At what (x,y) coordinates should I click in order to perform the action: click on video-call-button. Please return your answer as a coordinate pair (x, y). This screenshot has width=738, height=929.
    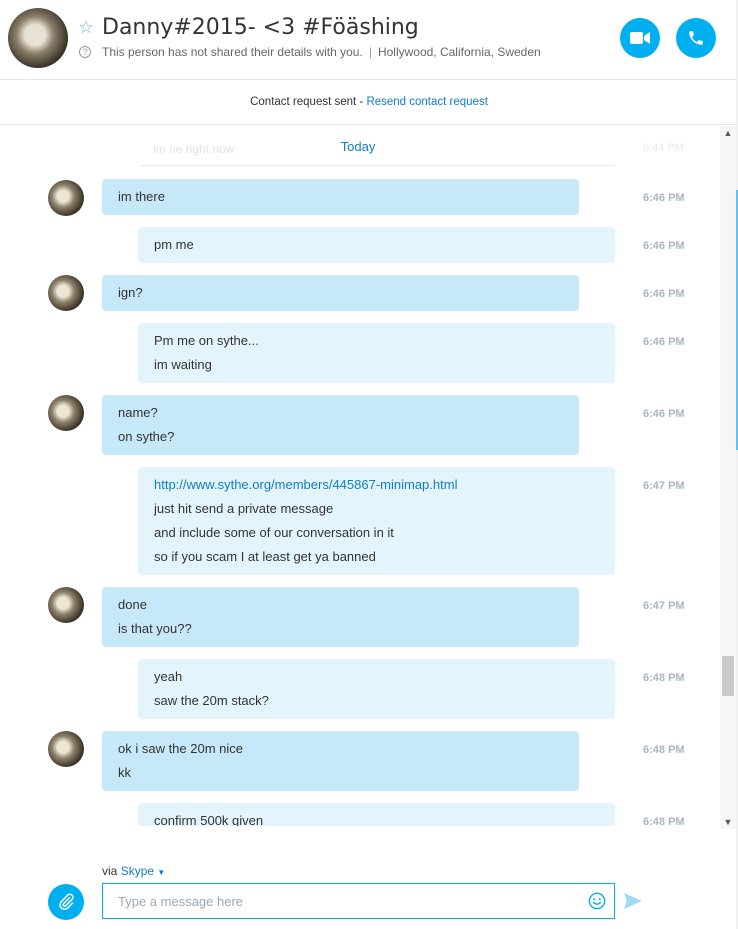
    Looking at the image, I should click on (640, 38).